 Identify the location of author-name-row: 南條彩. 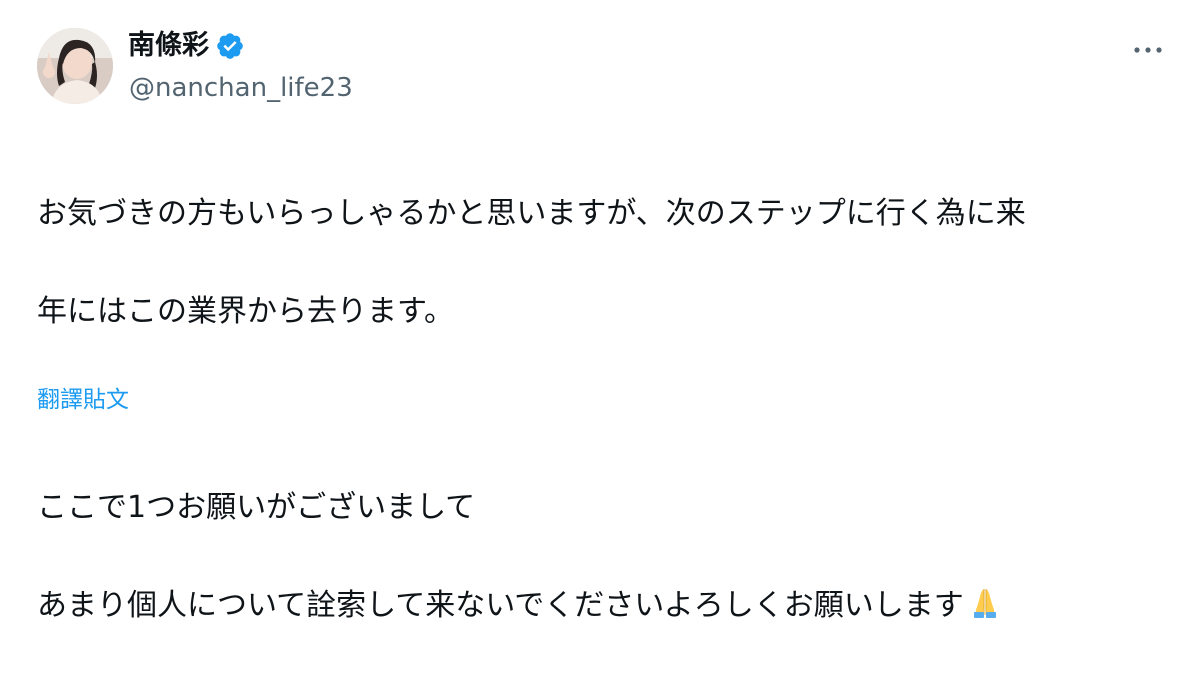
(186, 46).